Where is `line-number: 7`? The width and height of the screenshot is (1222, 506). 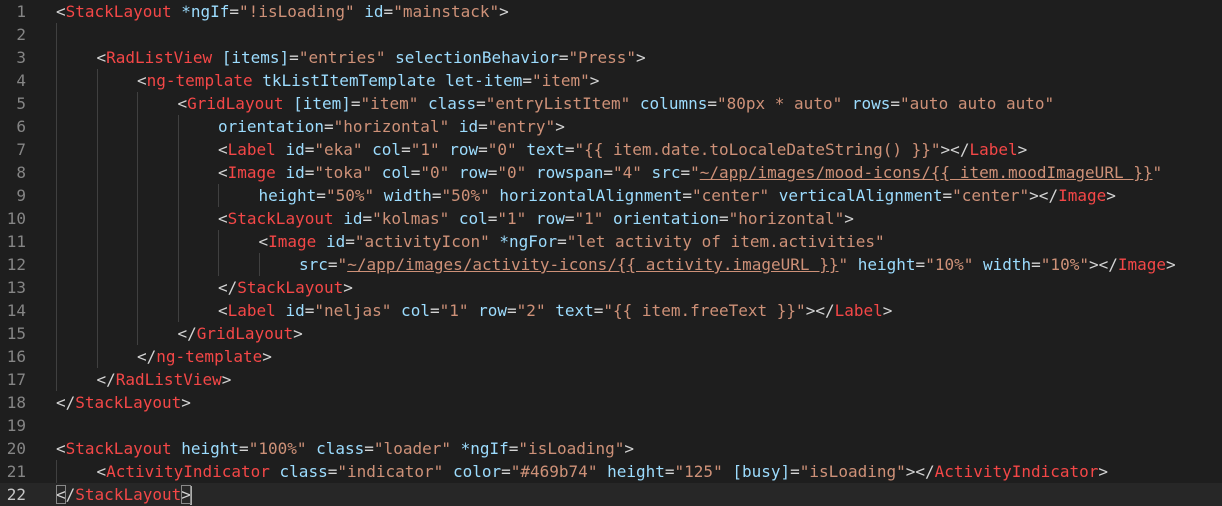 line-number: 7 is located at coordinates (21, 149).